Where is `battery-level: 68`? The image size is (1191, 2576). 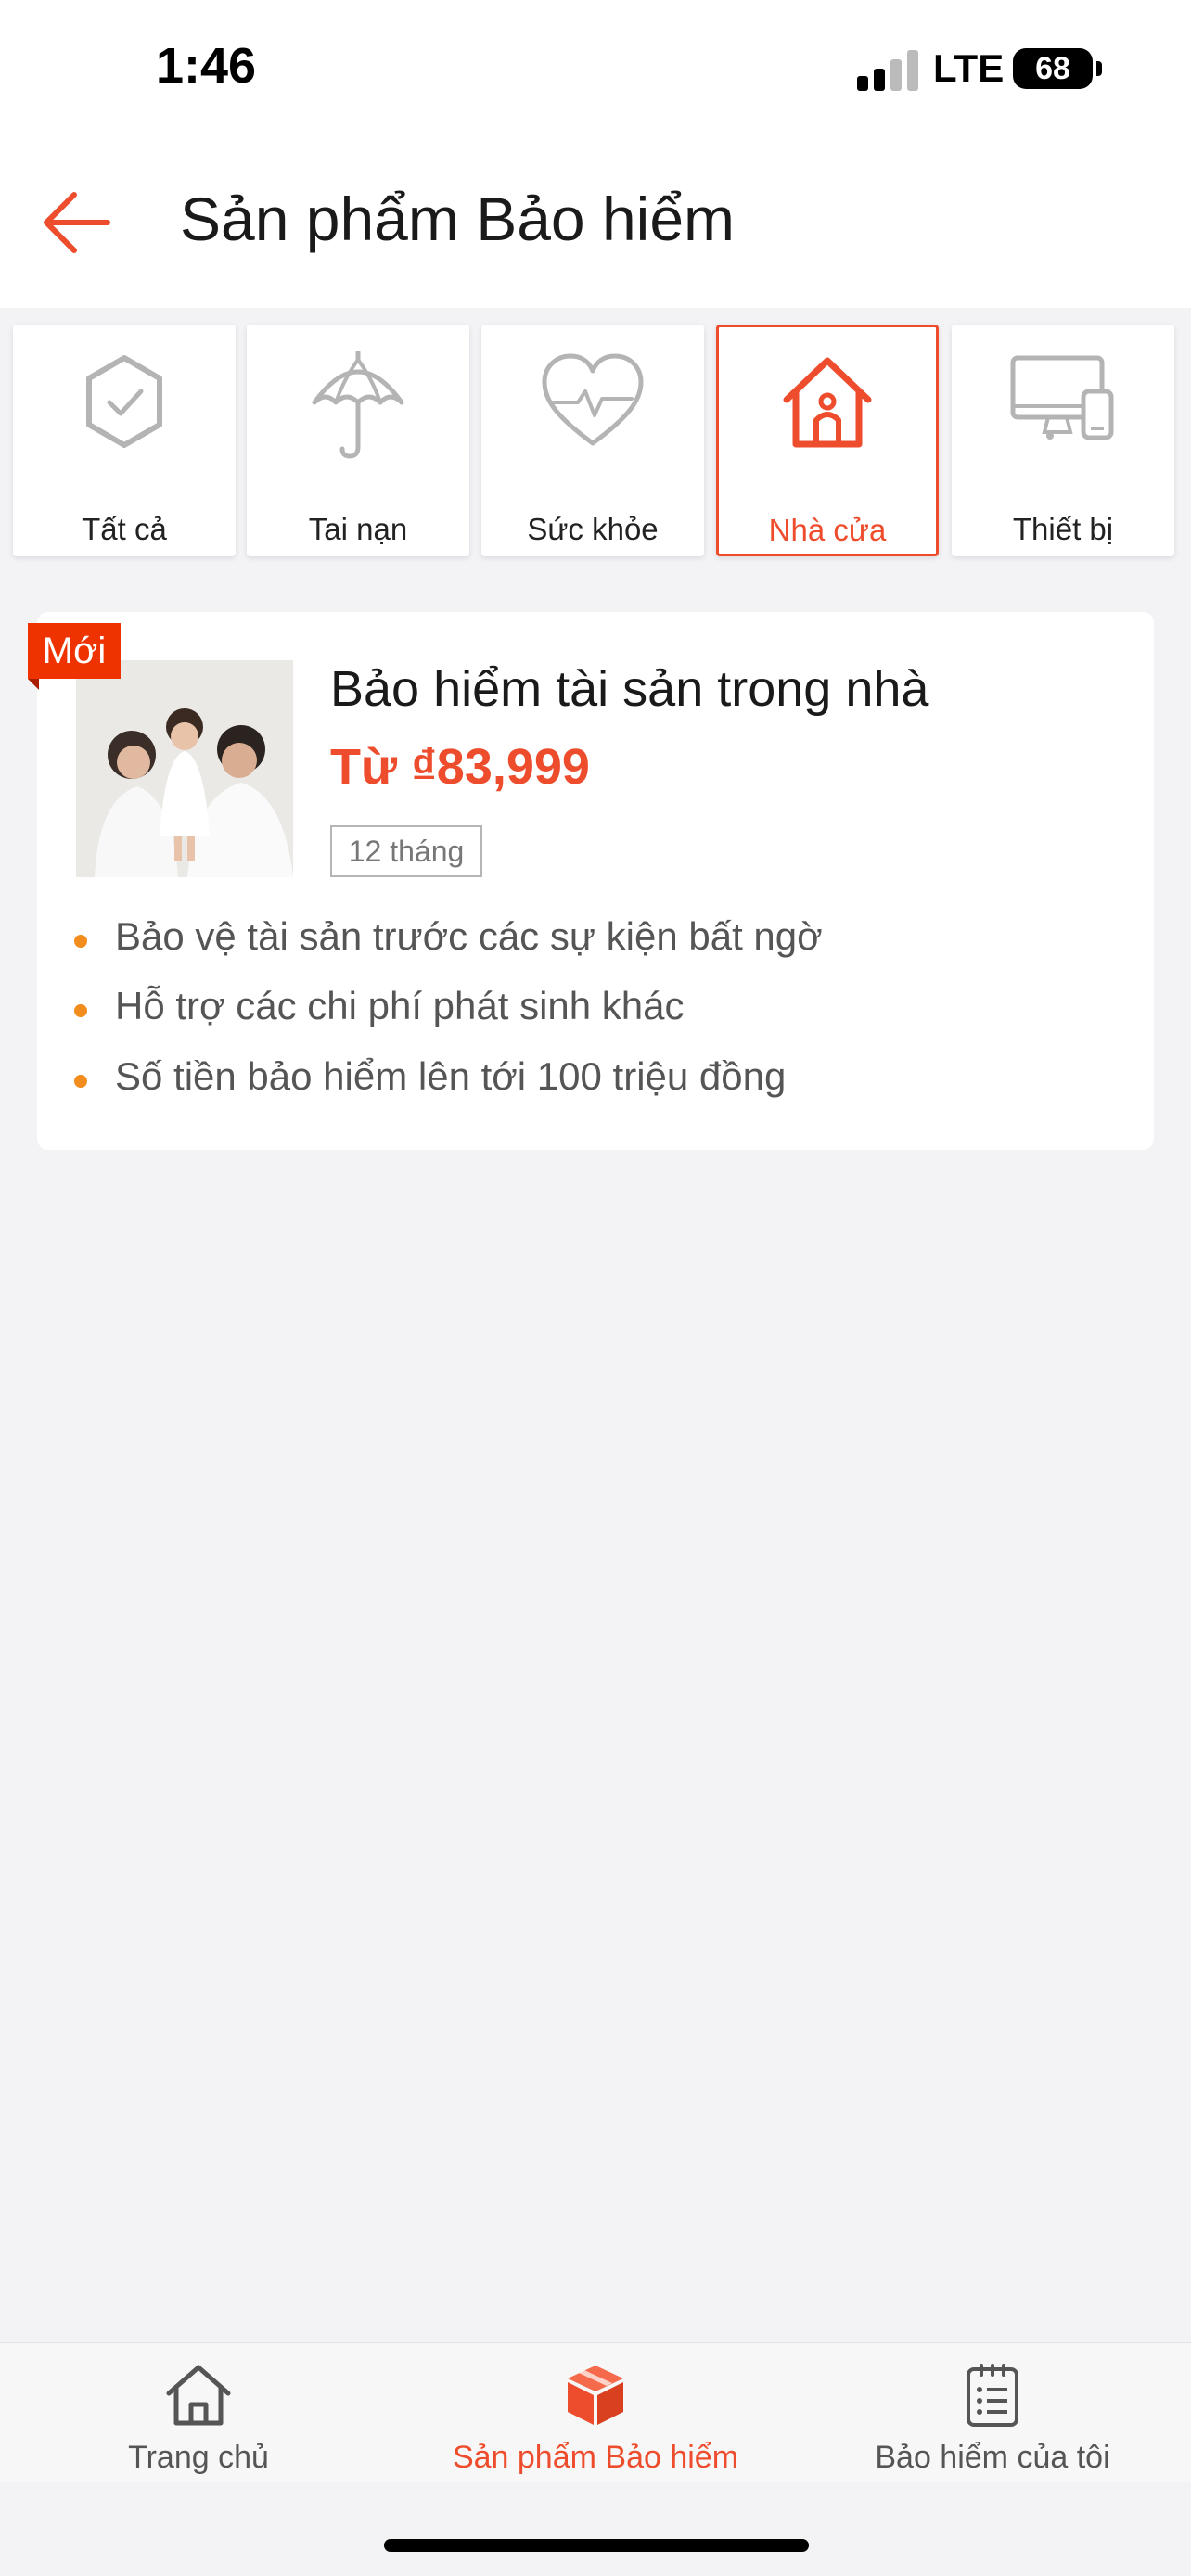 battery-level: 68 is located at coordinates (1052, 68).